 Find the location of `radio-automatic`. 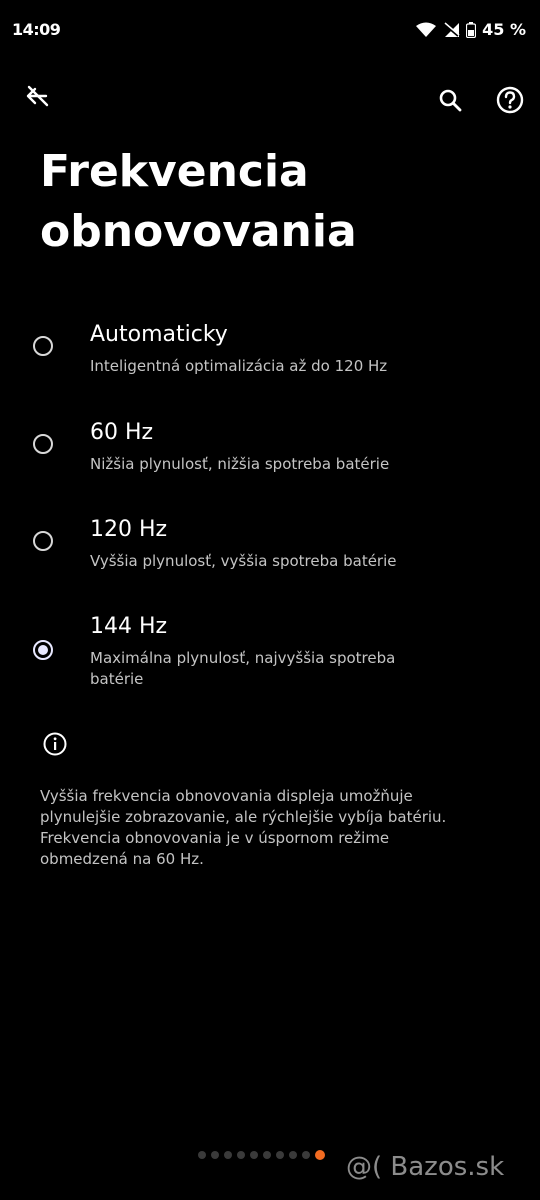

radio-automatic is located at coordinates (43, 346).